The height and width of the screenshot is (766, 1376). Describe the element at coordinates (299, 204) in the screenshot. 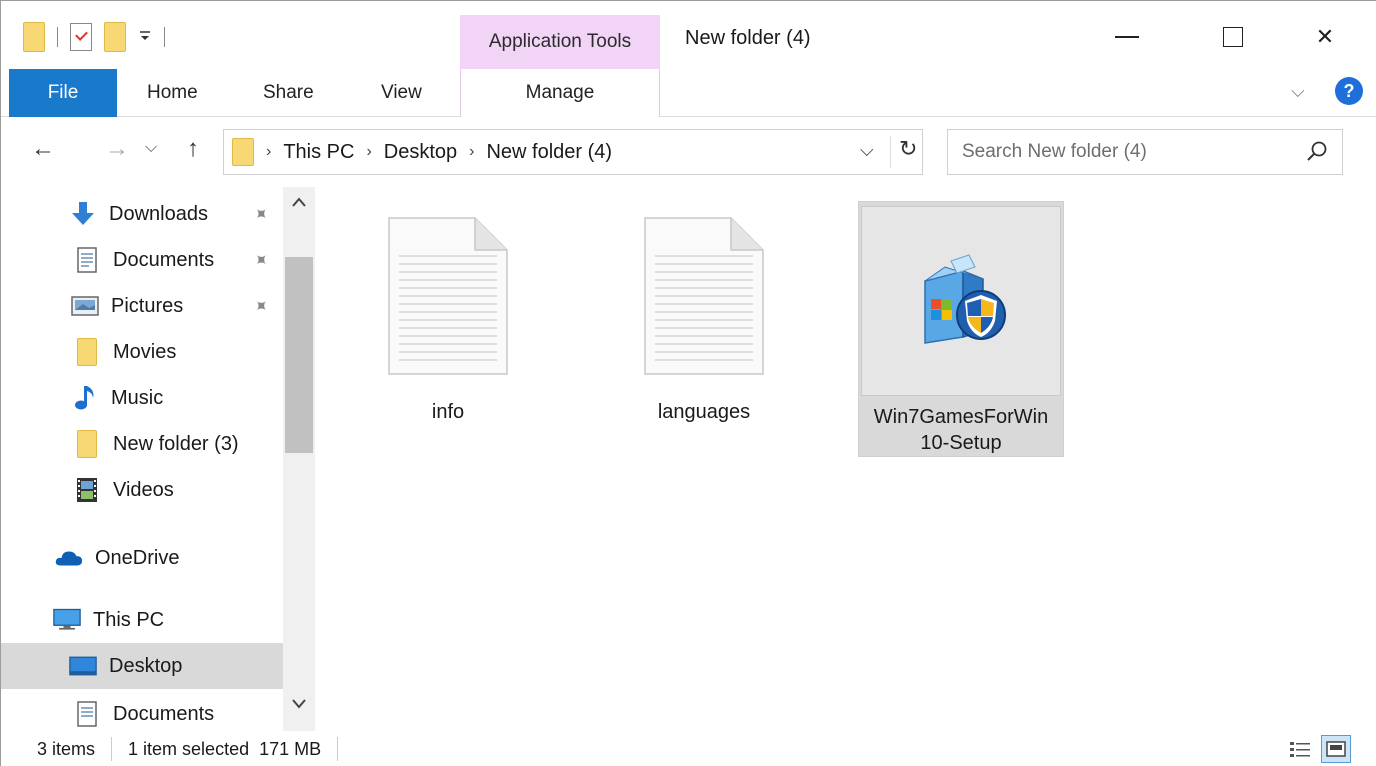

I see `scroll-up-icon` at that location.